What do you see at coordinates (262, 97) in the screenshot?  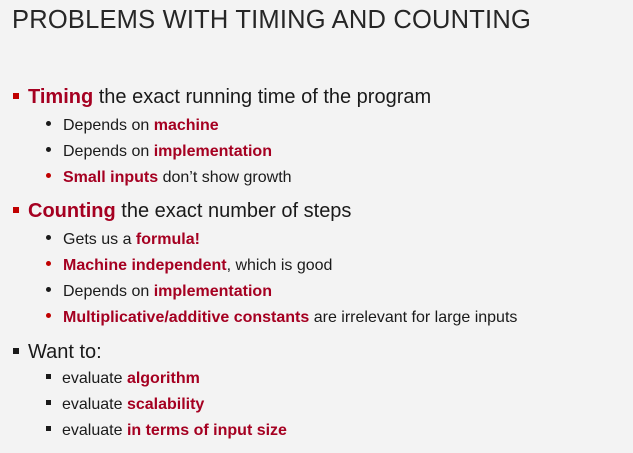 I see `timing-description: the exact running time of the program` at bounding box center [262, 97].